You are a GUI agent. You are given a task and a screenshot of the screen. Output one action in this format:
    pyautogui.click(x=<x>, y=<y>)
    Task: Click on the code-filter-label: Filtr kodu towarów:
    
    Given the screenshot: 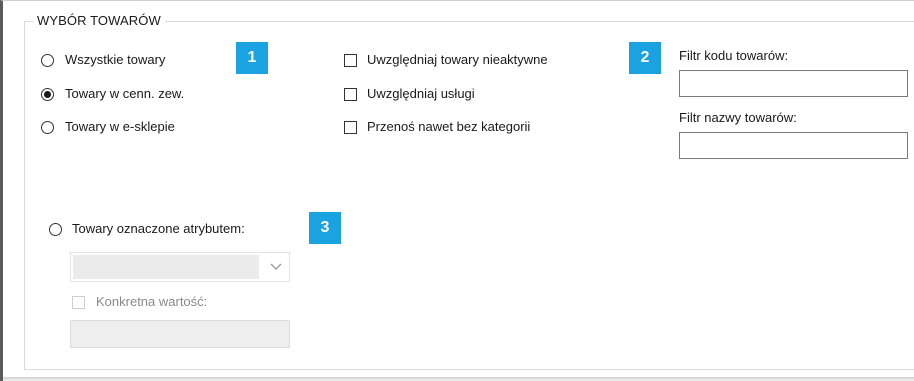 What is the action you would take?
    pyautogui.click(x=734, y=55)
    